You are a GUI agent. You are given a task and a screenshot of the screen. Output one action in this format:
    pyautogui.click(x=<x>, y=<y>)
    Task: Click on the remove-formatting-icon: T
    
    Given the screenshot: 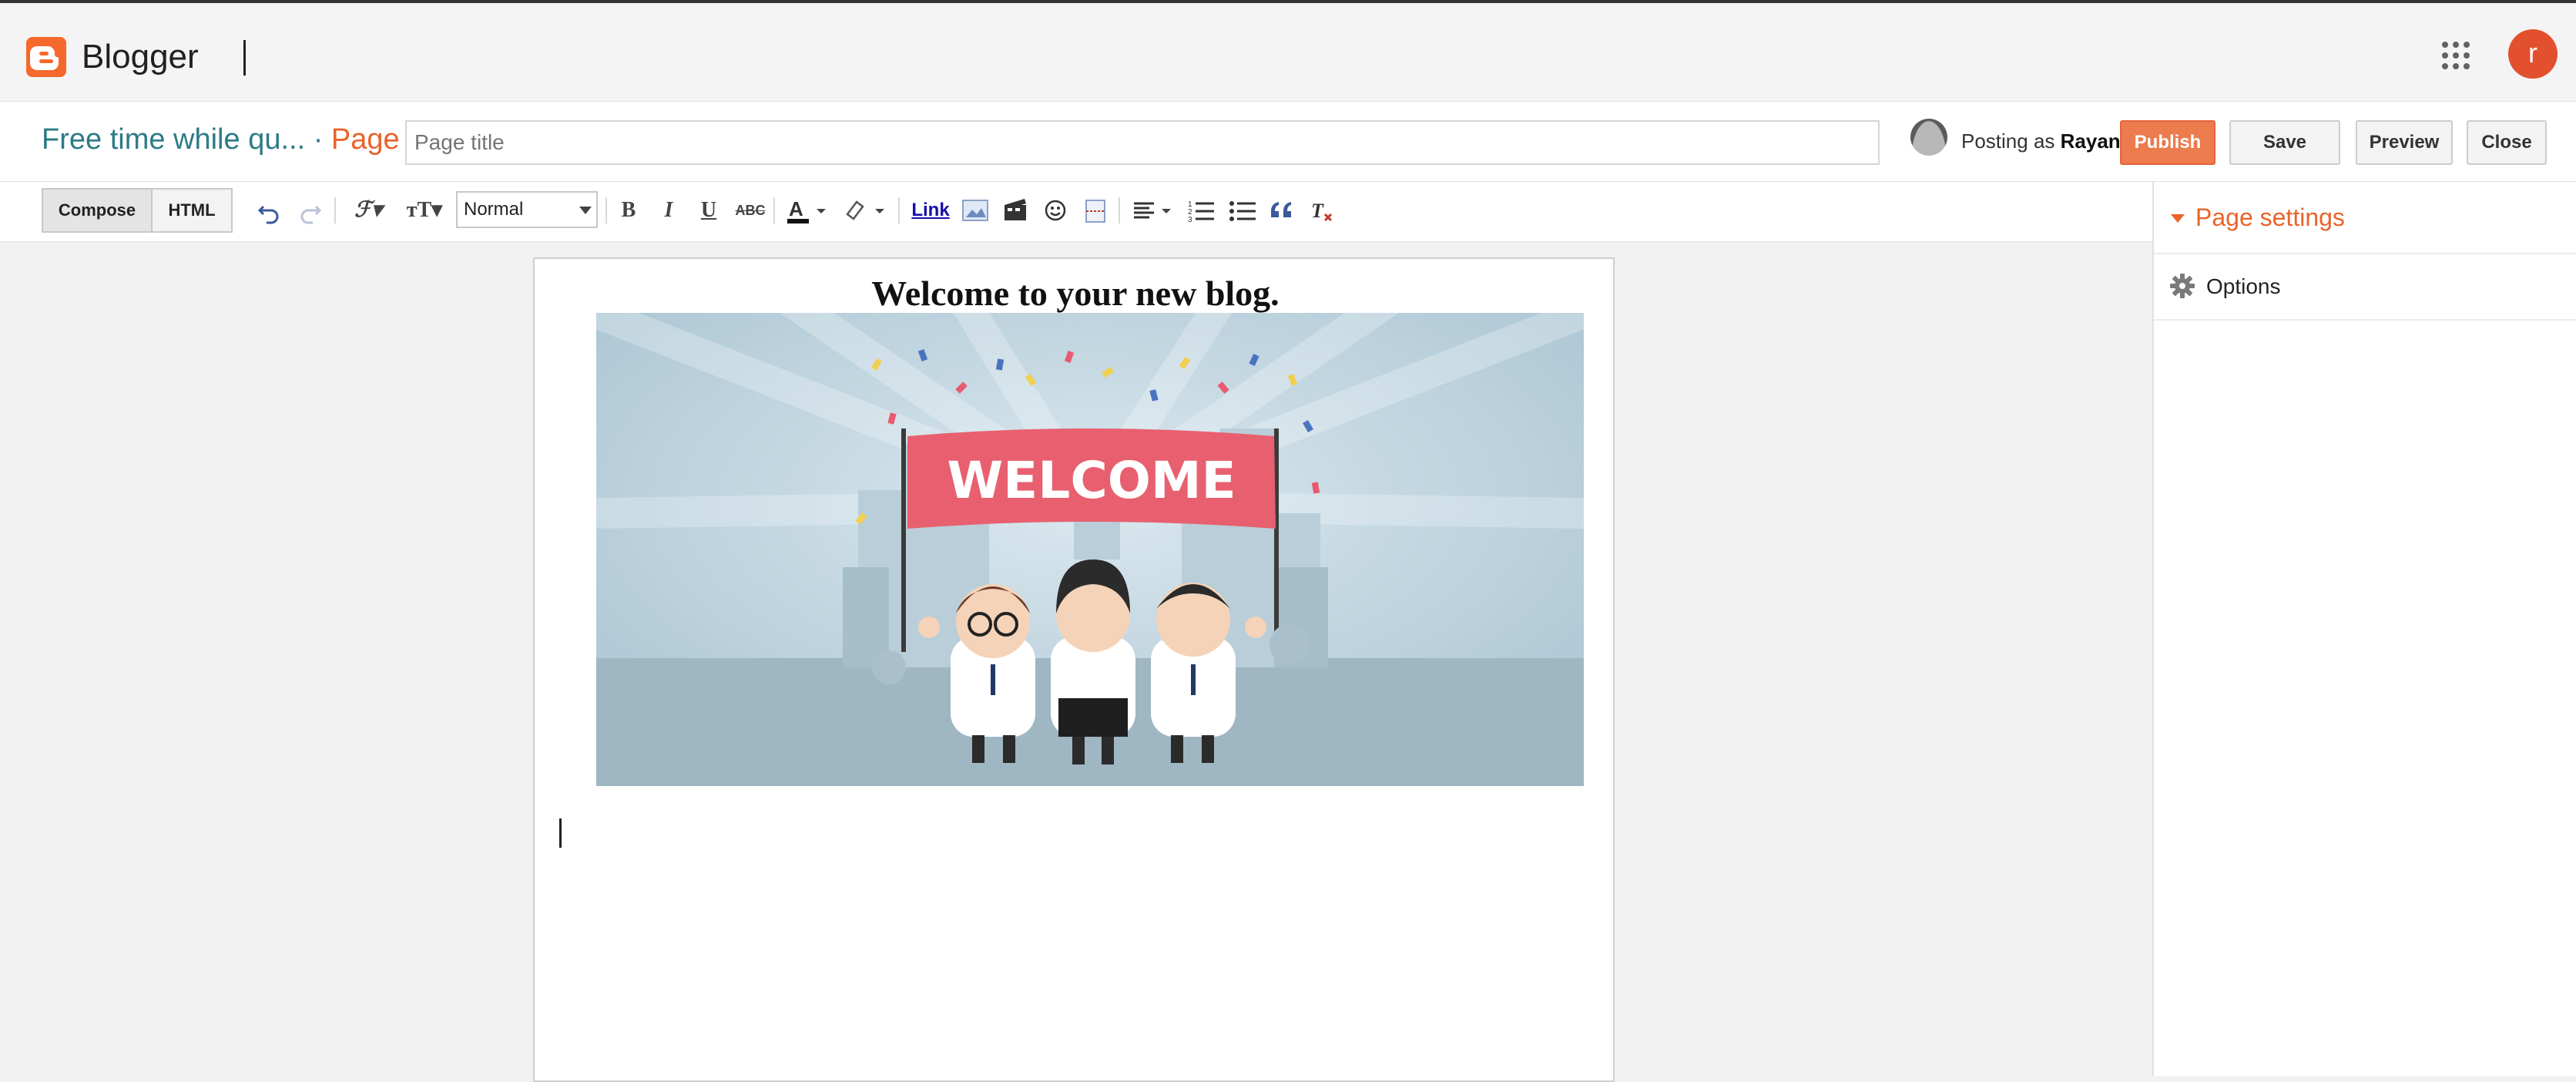 What is the action you would take?
    pyautogui.click(x=1322, y=210)
    